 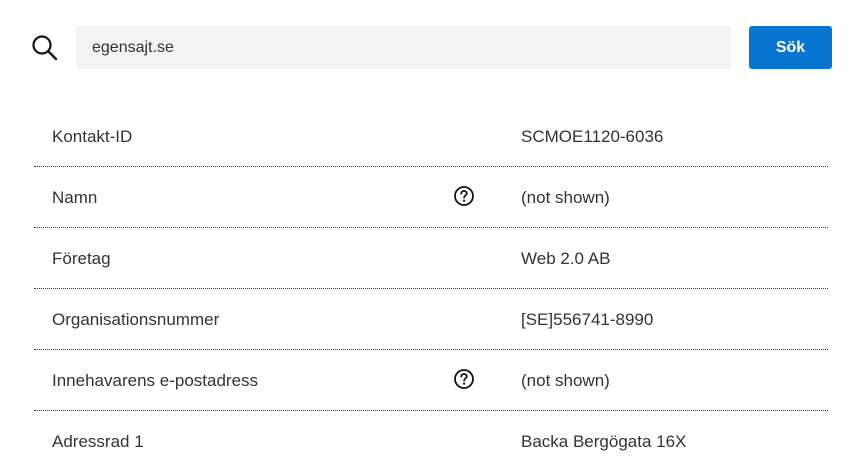 What do you see at coordinates (431, 258) in the screenshot?
I see `record-row-company: Företag Web 2.0 AB` at bounding box center [431, 258].